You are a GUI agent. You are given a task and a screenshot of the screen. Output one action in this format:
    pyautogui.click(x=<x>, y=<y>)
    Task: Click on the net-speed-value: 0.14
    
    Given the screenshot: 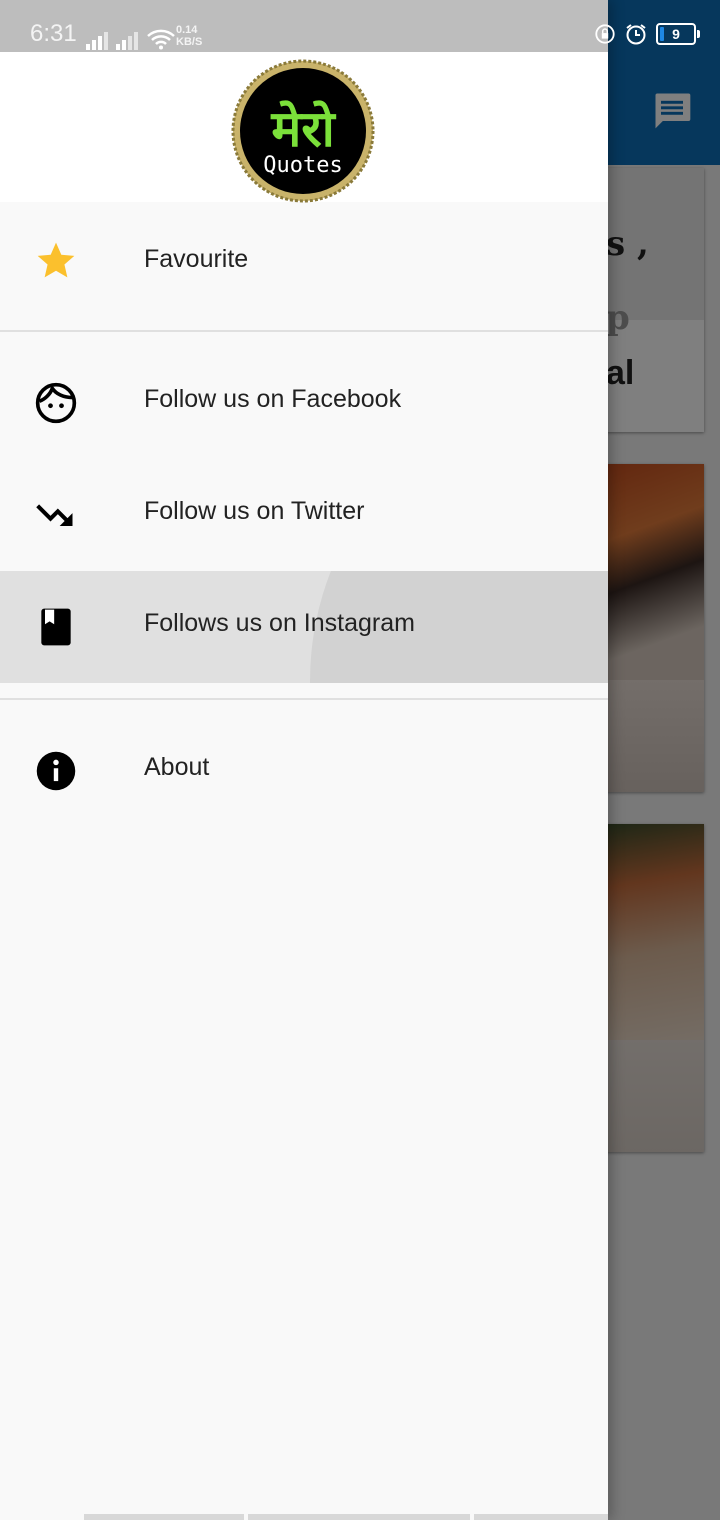 What is the action you would take?
    pyautogui.click(x=187, y=30)
    